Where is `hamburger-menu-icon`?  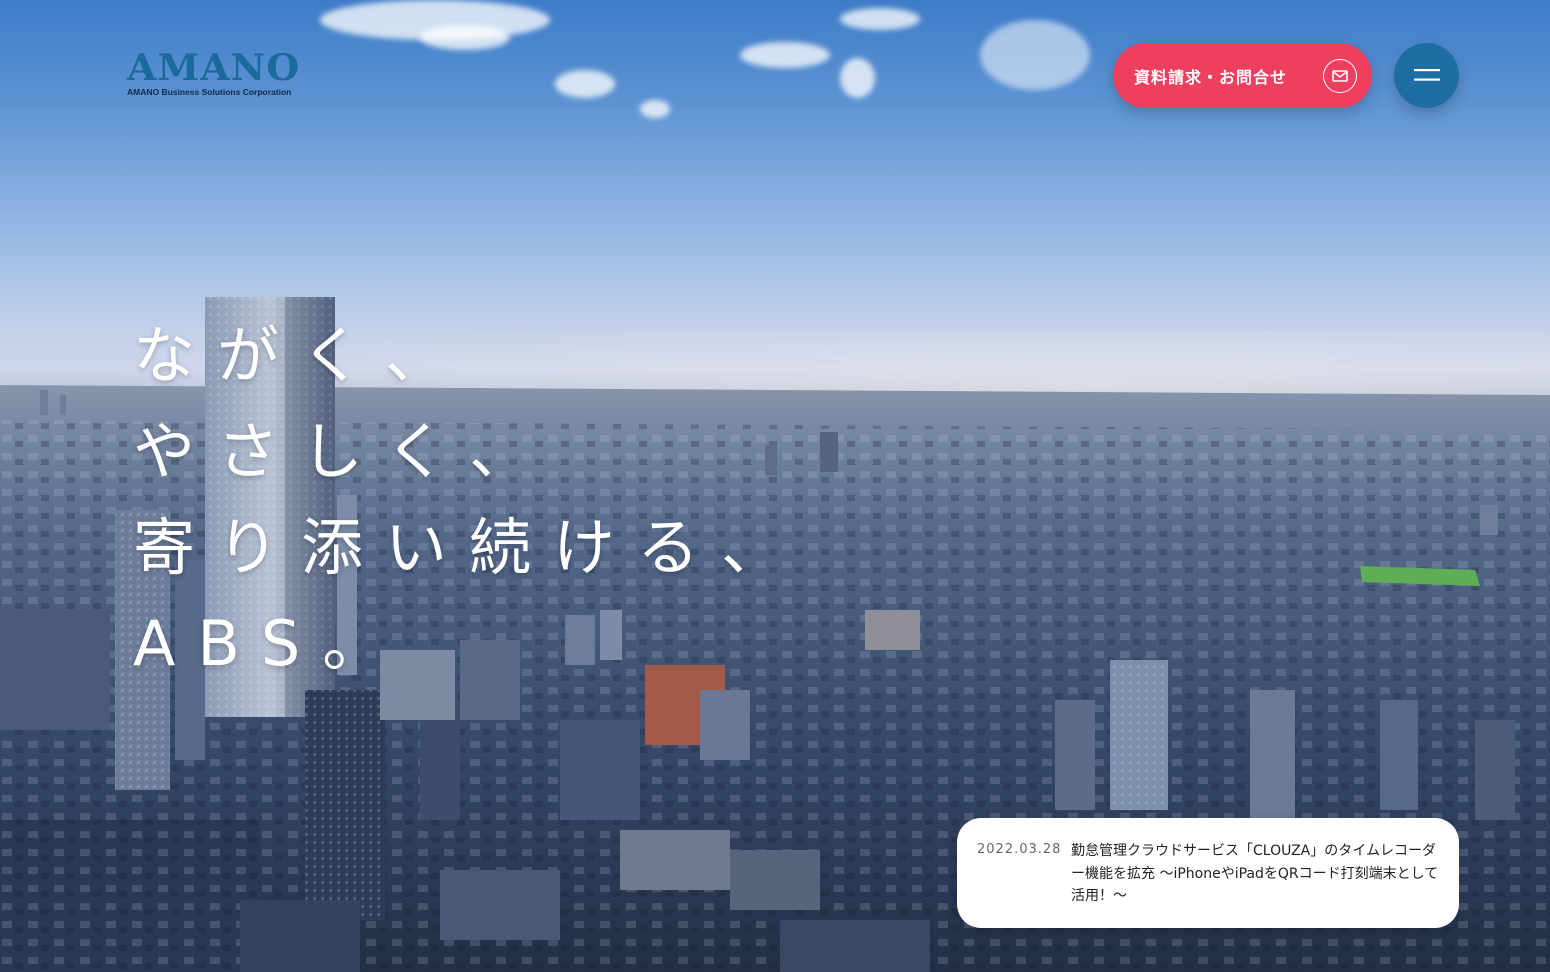 hamburger-menu-icon is located at coordinates (1426, 75).